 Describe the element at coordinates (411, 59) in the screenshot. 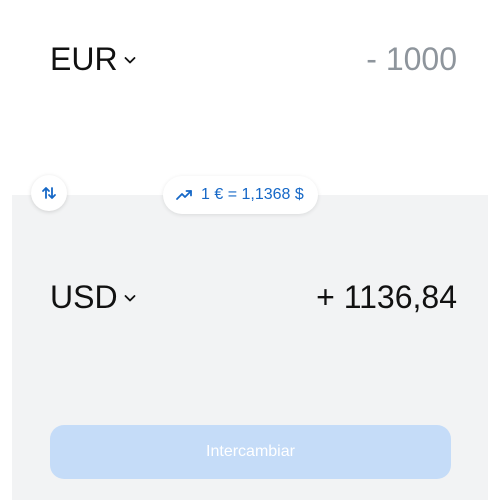

I see `from-amount-input: - 1000` at that location.